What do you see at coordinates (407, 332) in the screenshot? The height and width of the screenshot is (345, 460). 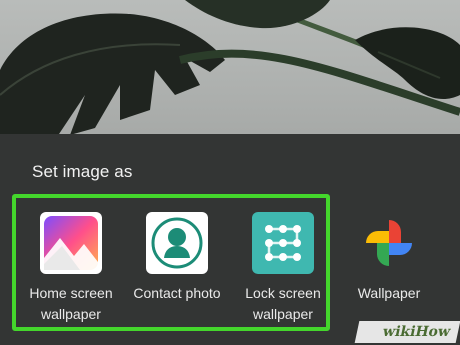 I see `wikihow-watermark: wikiHow` at bounding box center [407, 332].